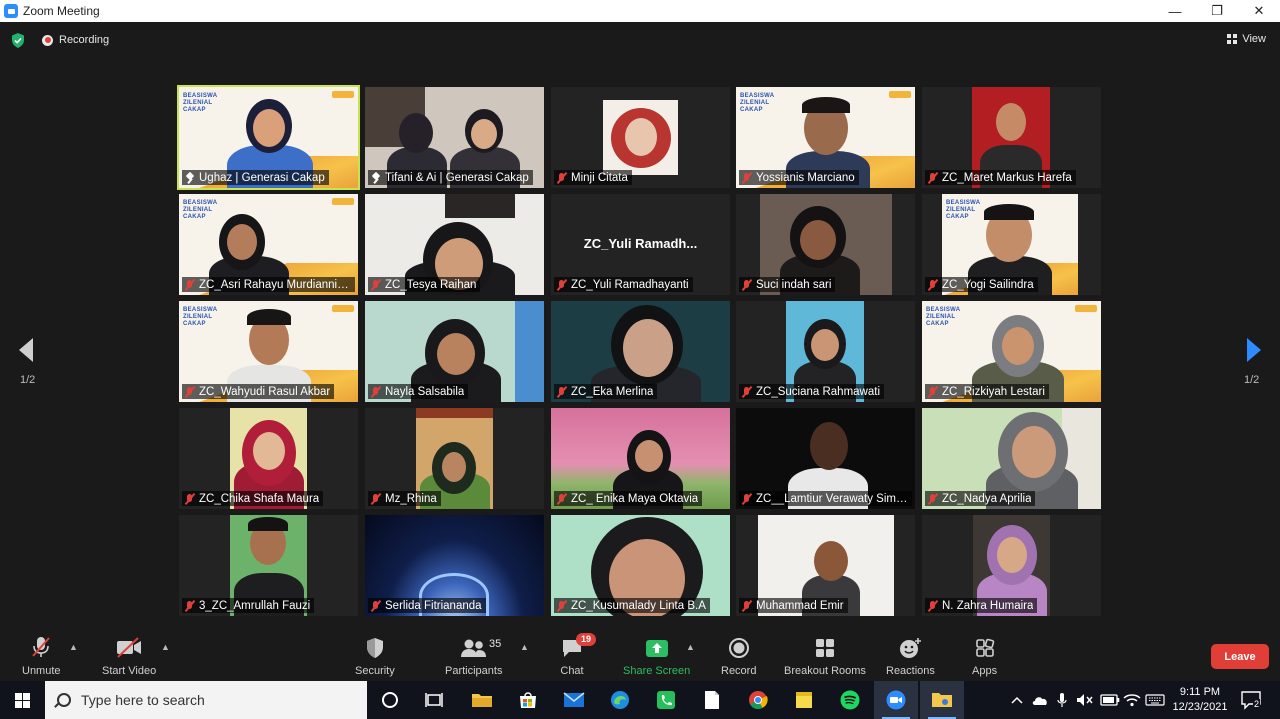  What do you see at coordinates (84, 40) in the screenshot?
I see `recording-label: Recording` at bounding box center [84, 40].